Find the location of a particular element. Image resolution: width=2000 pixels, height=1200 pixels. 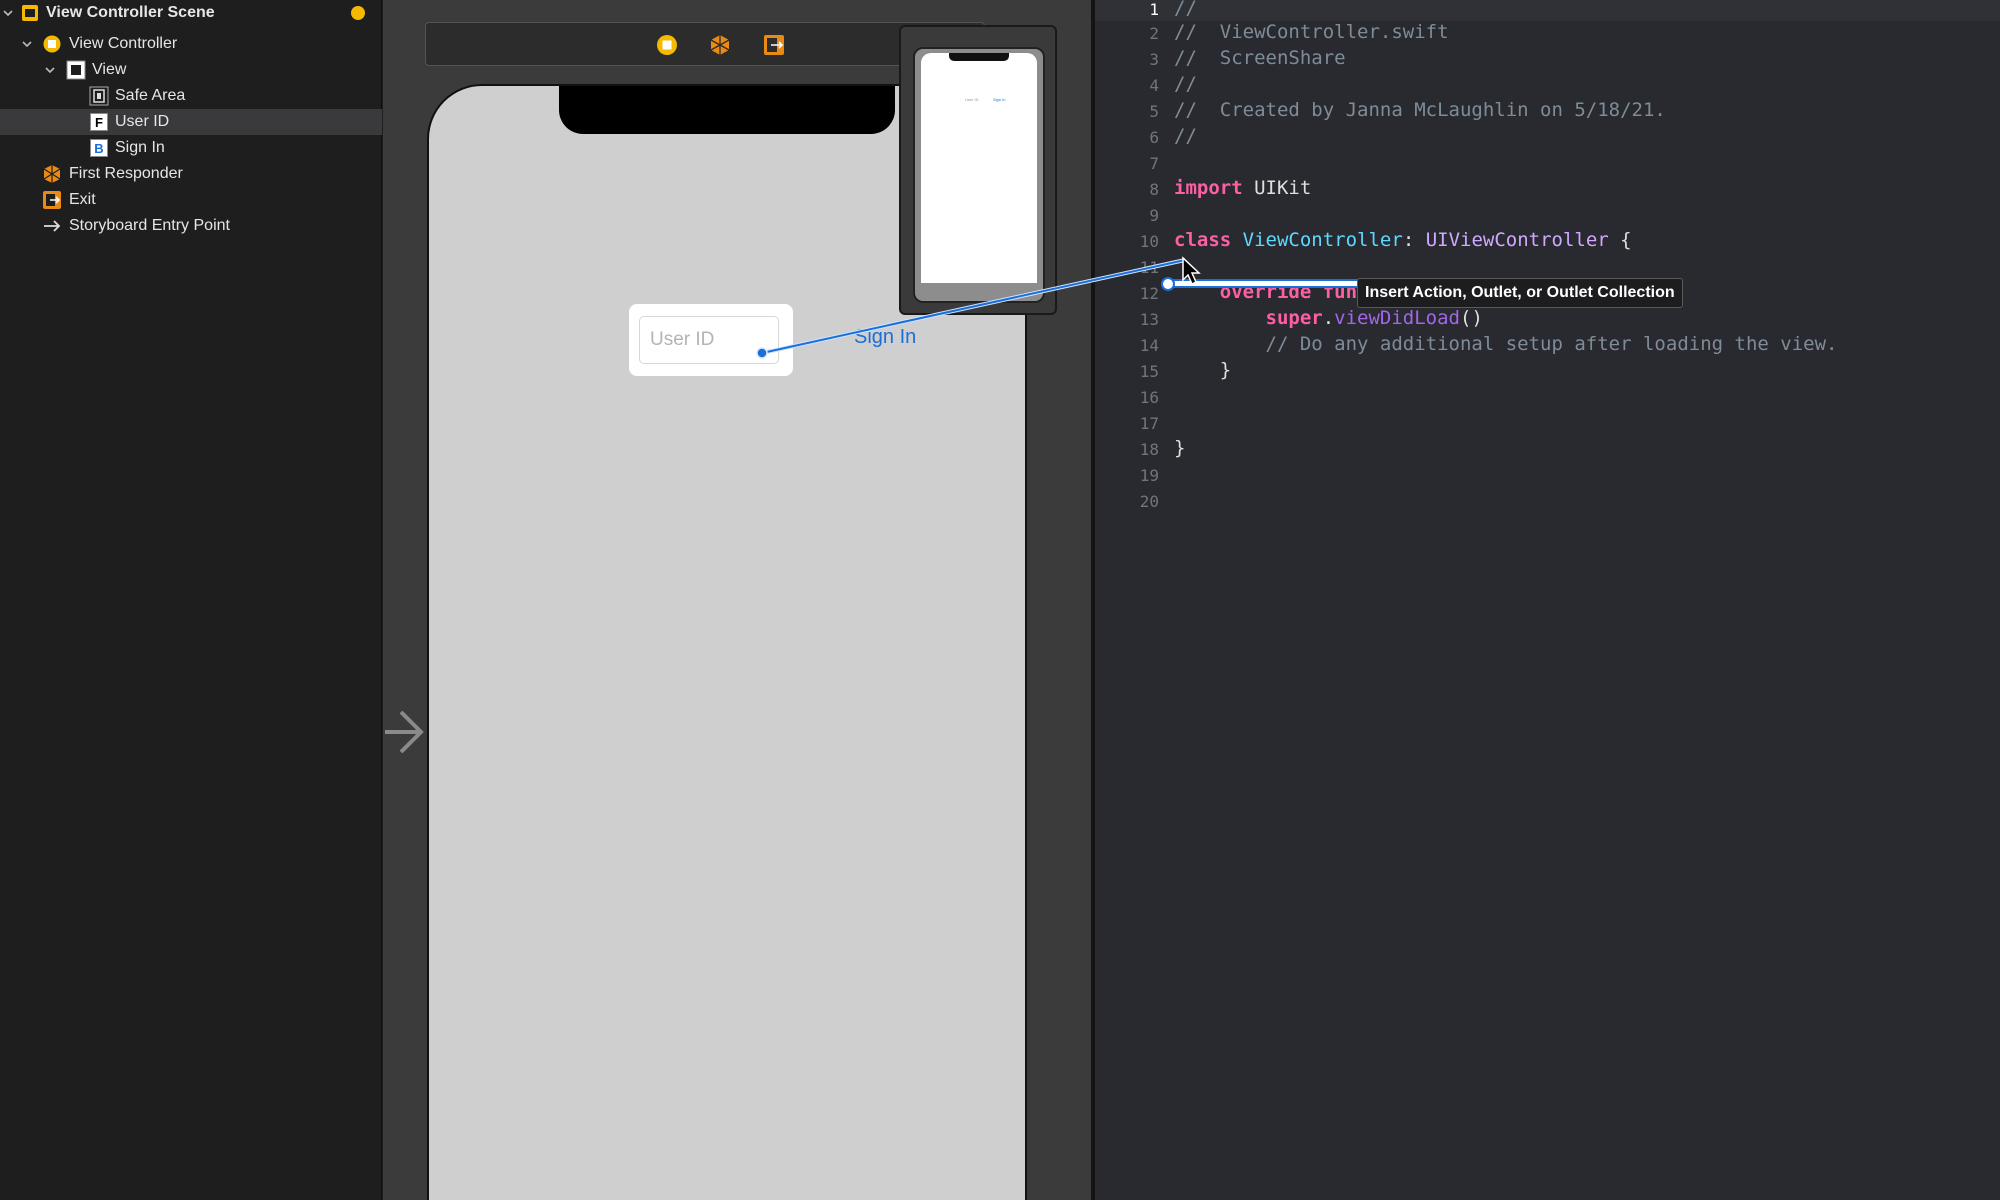

line-number: 20 is located at coordinates (1149, 501).